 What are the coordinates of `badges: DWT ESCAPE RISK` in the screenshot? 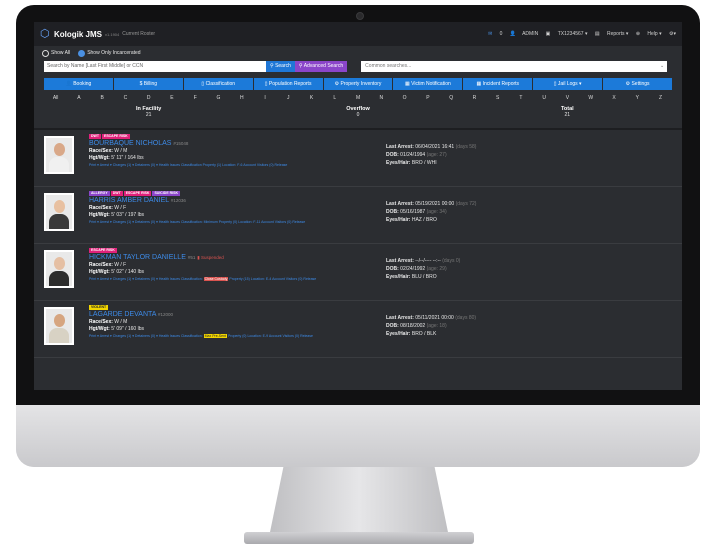 It's located at (254, 136).